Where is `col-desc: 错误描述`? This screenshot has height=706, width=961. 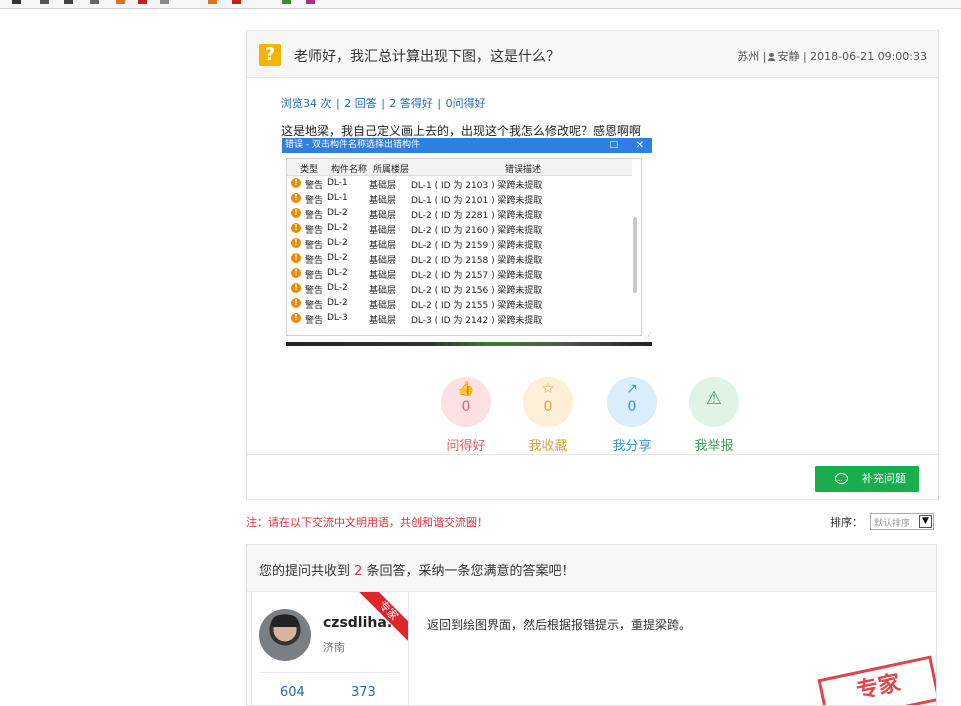 col-desc: 错误描述 is located at coordinates (523, 170).